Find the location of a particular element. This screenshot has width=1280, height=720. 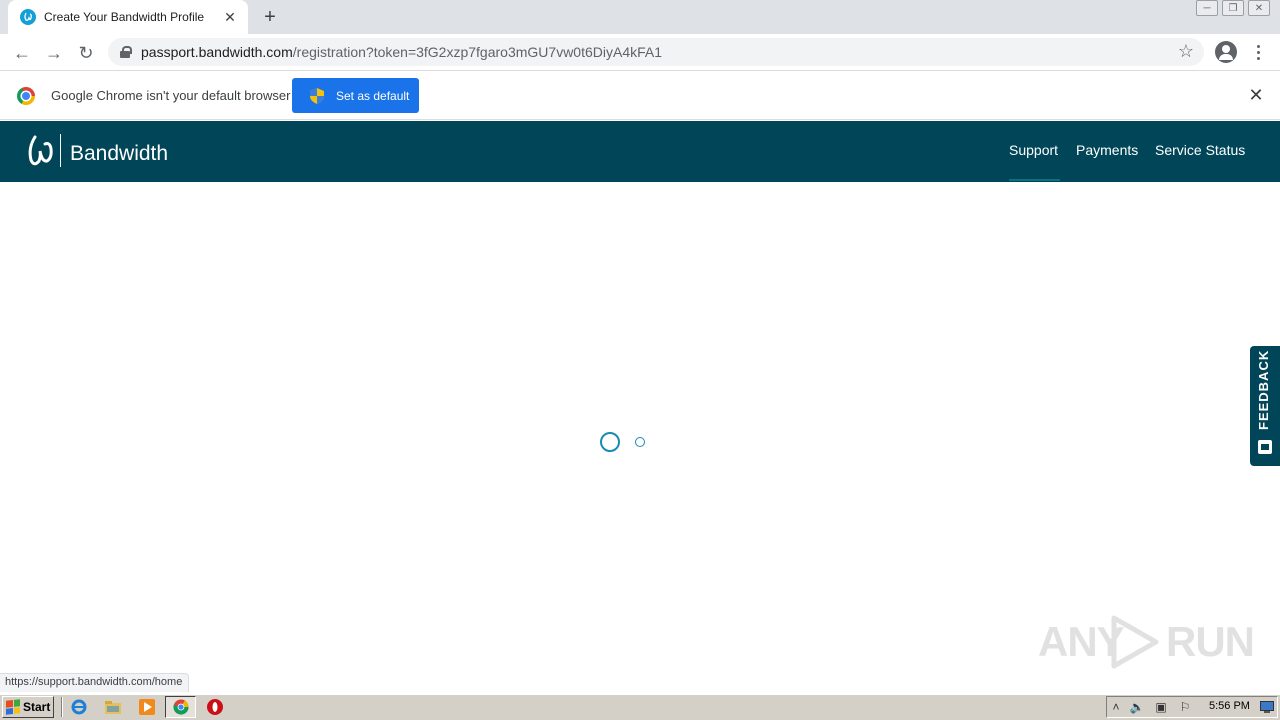

folder-icon is located at coordinates (113, 707).